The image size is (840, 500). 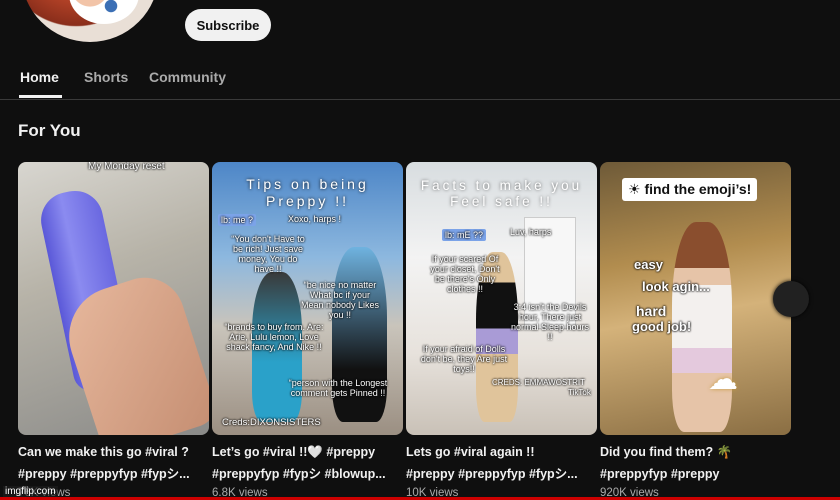 I want to click on subscribe-button: Subscribe, so click(x=228, y=25).